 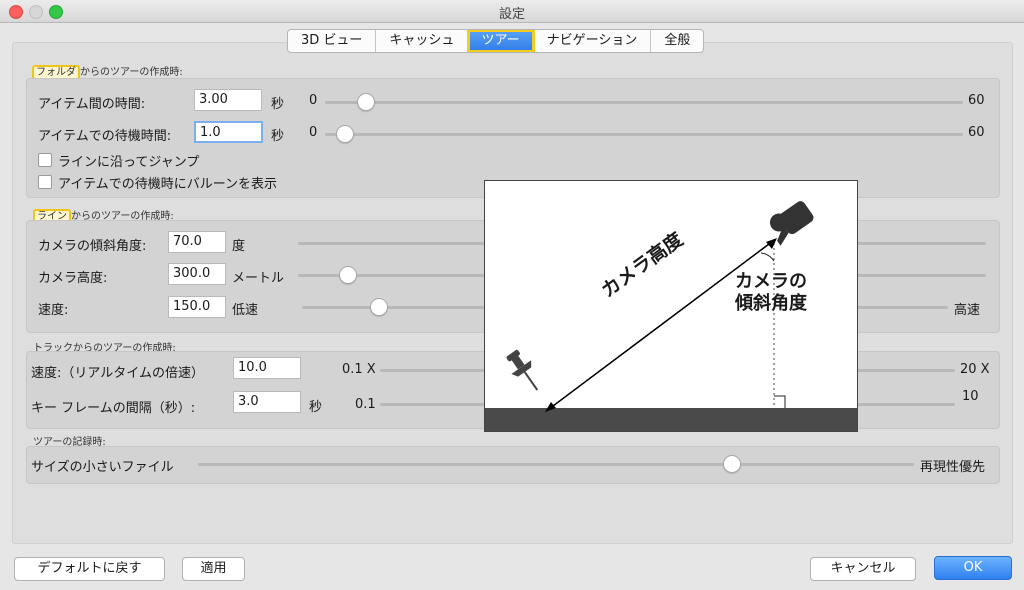 I want to click on recording-max-label: 再現性優先, so click(x=953, y=467).